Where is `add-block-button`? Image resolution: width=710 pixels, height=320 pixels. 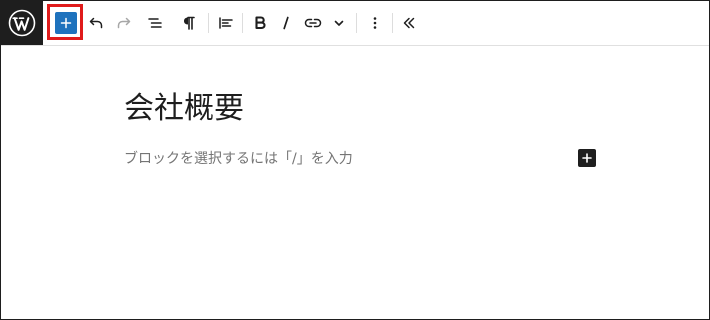 add-block-button is located at coordinates (66, 23).